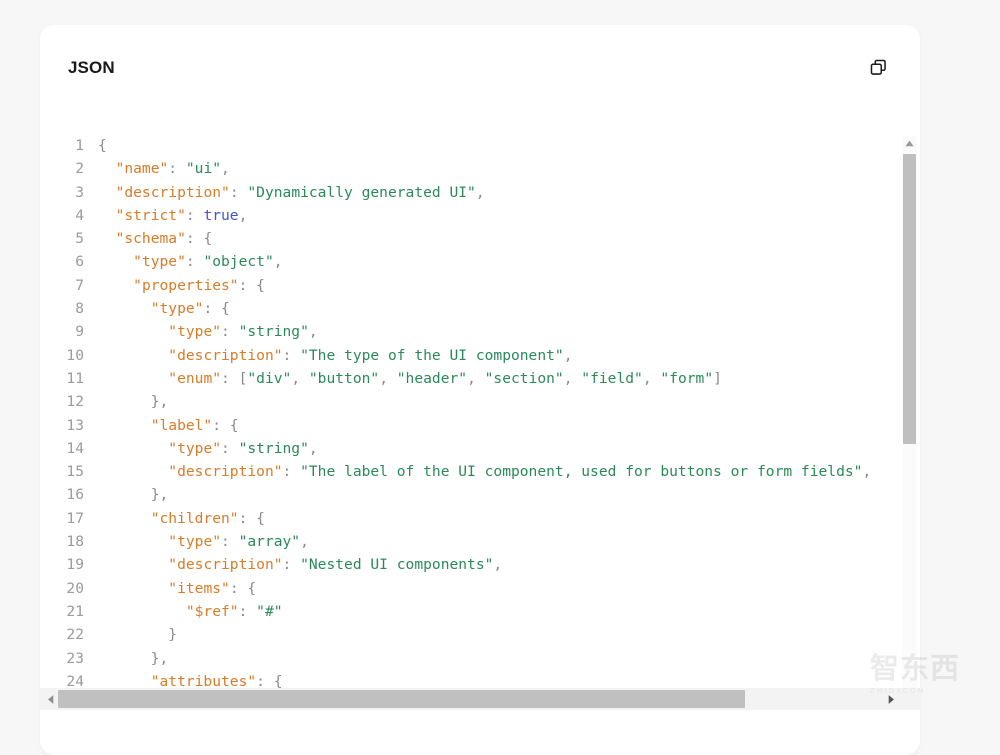 This screenshot has width=1000, height=755. What do you see at coordinates (79, 145) in the screenshot?
I see `line-number: 1` at bounding box center [79, 145].